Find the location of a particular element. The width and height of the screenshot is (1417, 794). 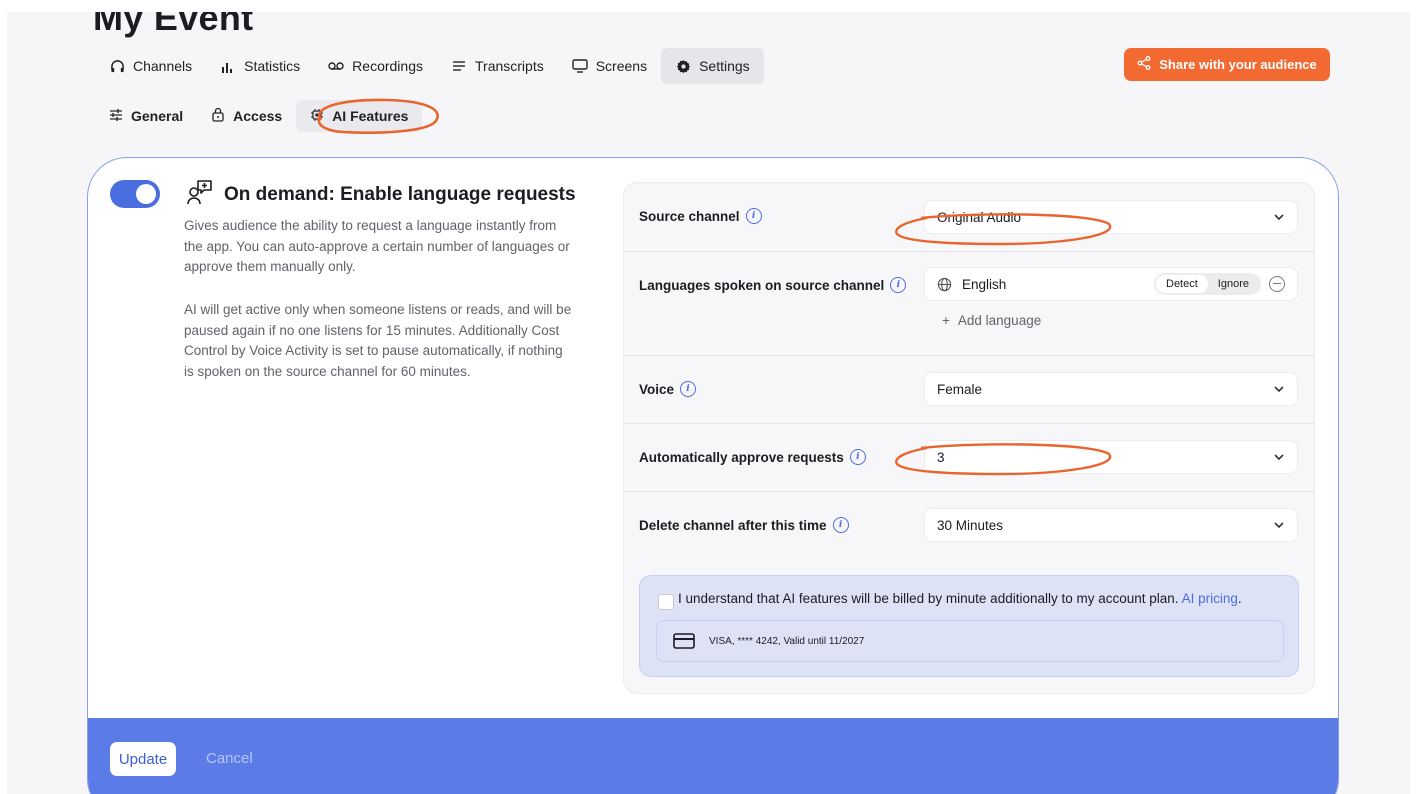

chip-icon is located at coordinates (317, 116).